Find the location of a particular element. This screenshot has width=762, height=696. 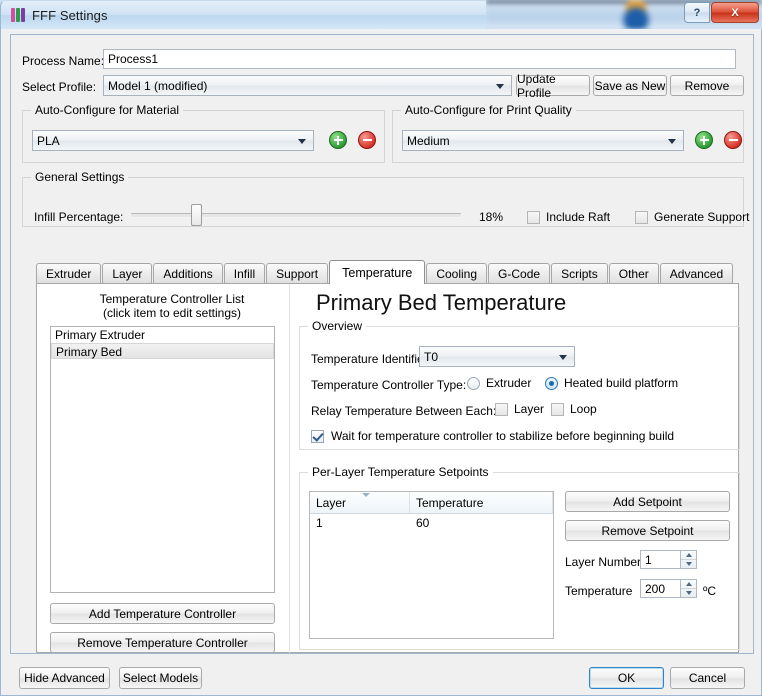

layer-number-label: Layer Number is located at coordinates (603, 562).